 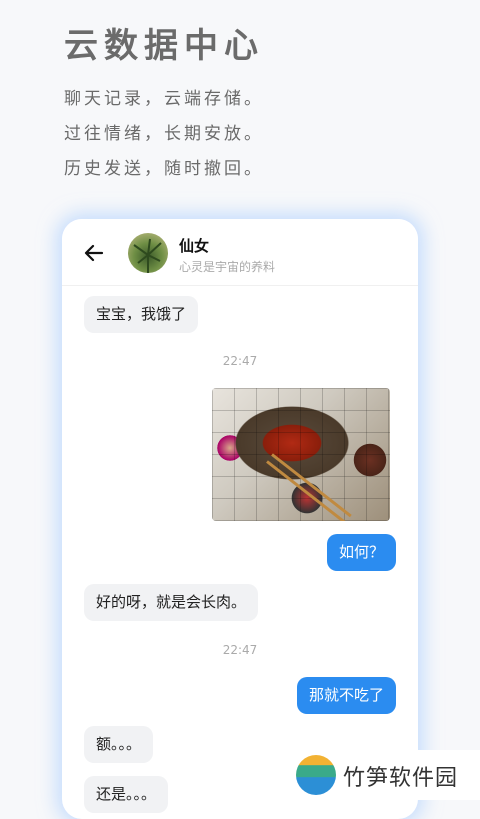 I want to click on message-bubble-incoming: 还是。。。, so click(x=126, y=794).